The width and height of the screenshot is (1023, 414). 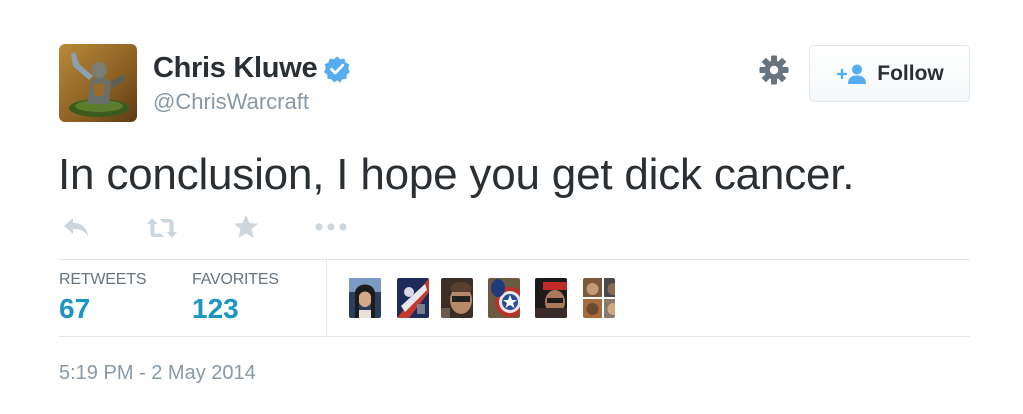 I want to click on star-icon, so click(x=246, y=226).